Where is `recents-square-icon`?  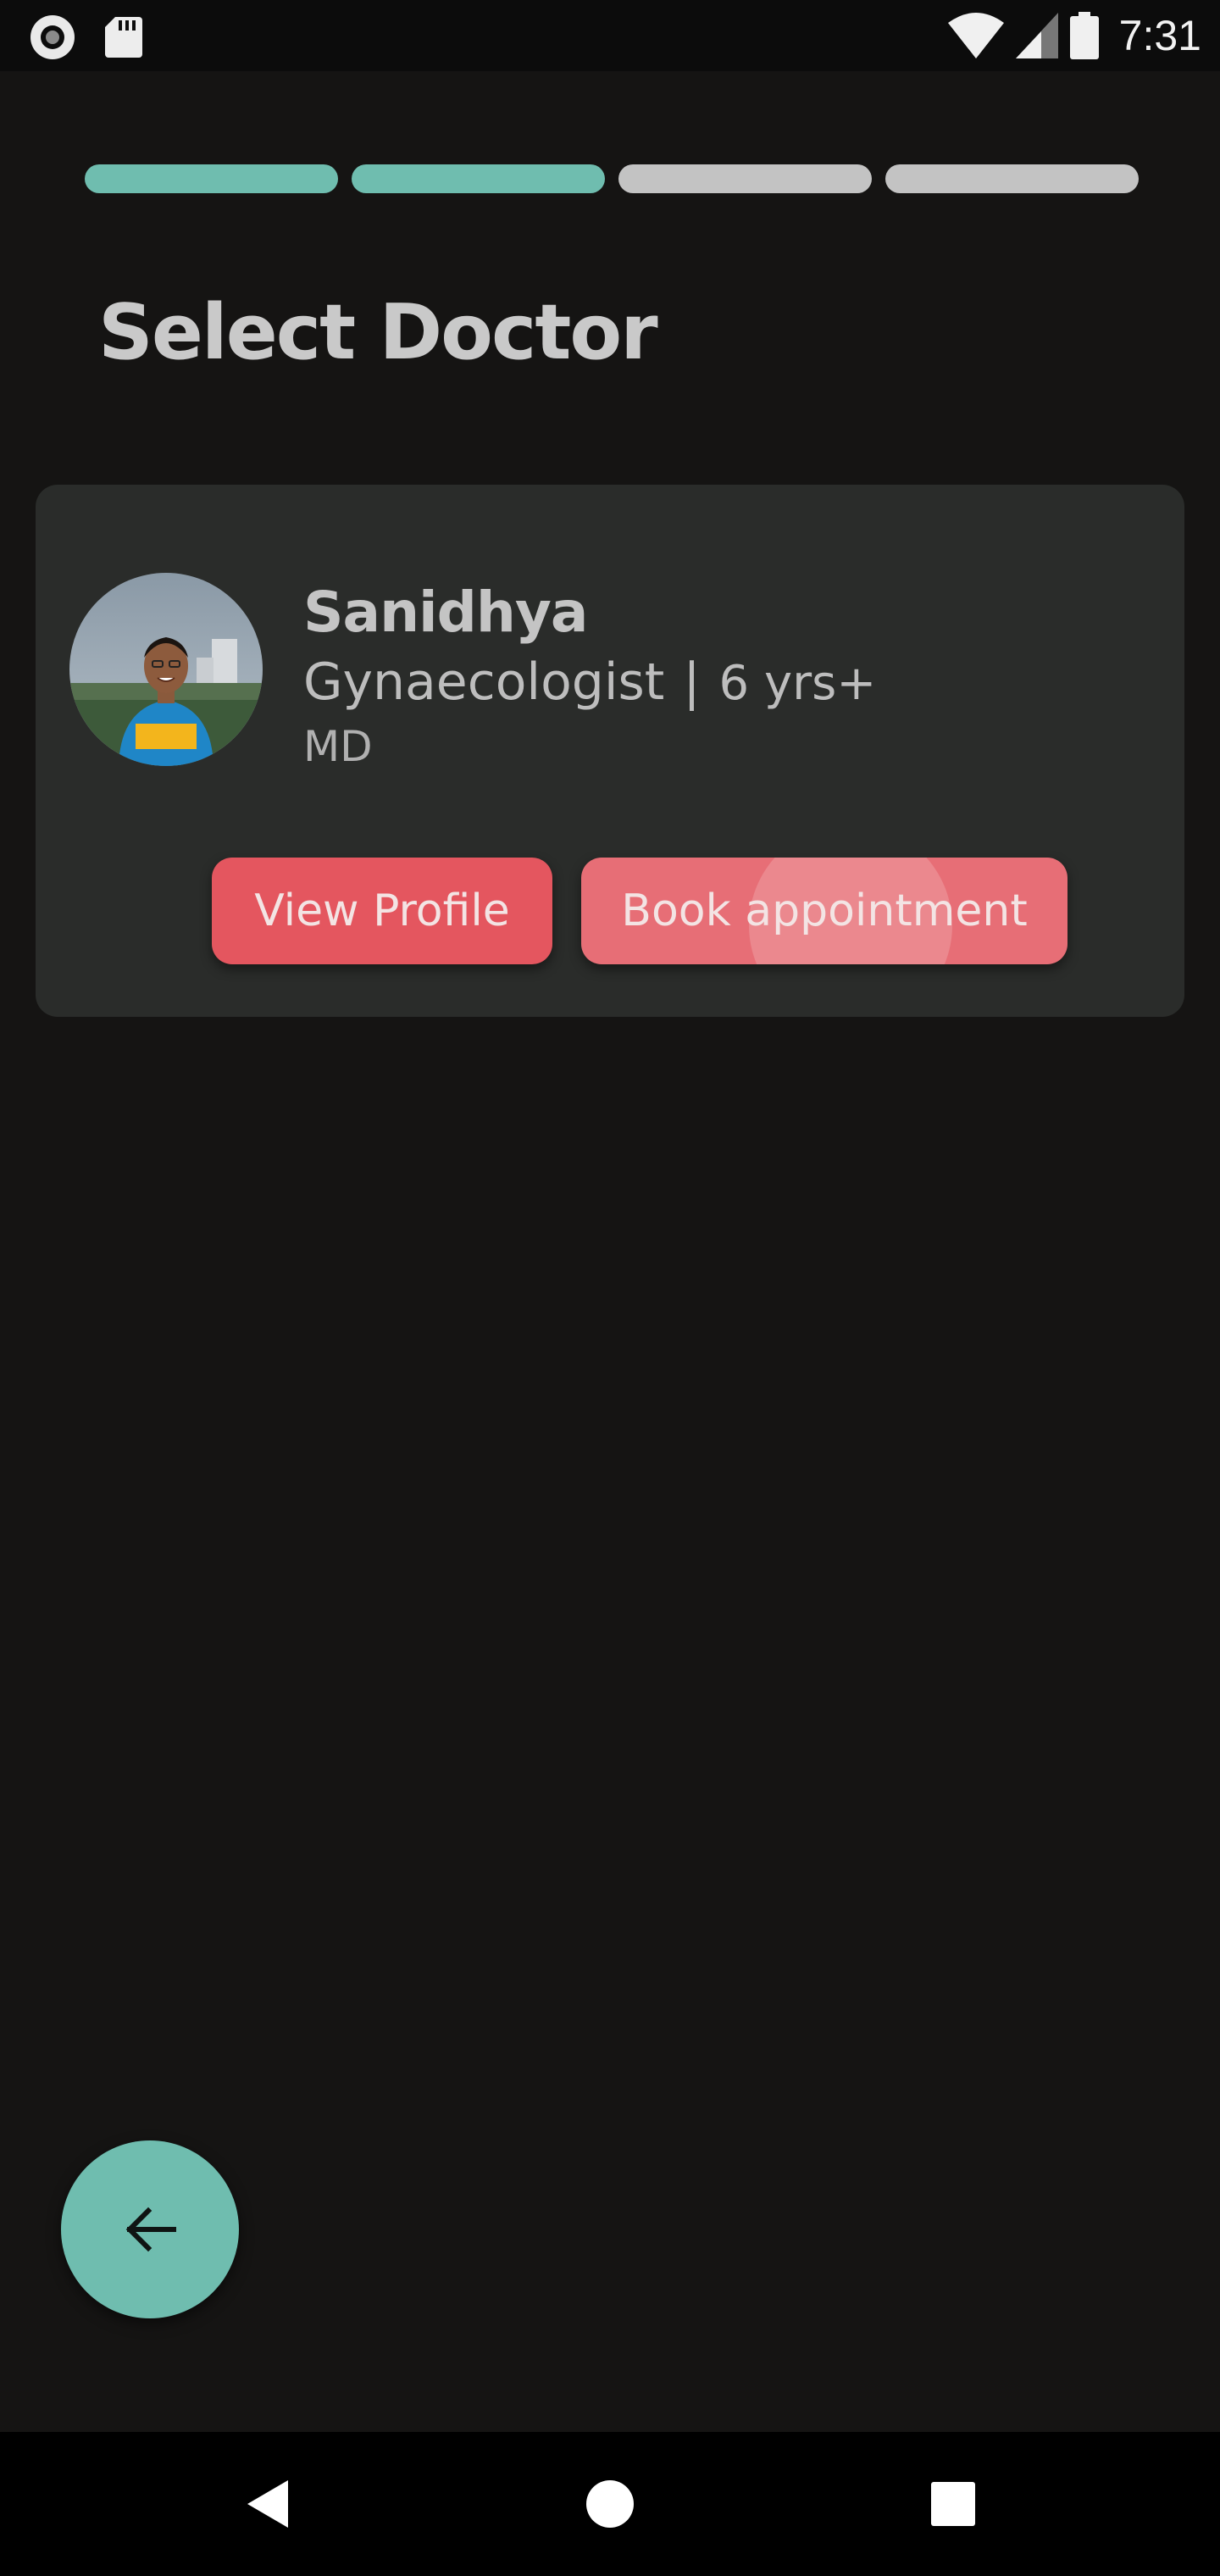
recents-square-icon is located at coordinates (953, 2504).